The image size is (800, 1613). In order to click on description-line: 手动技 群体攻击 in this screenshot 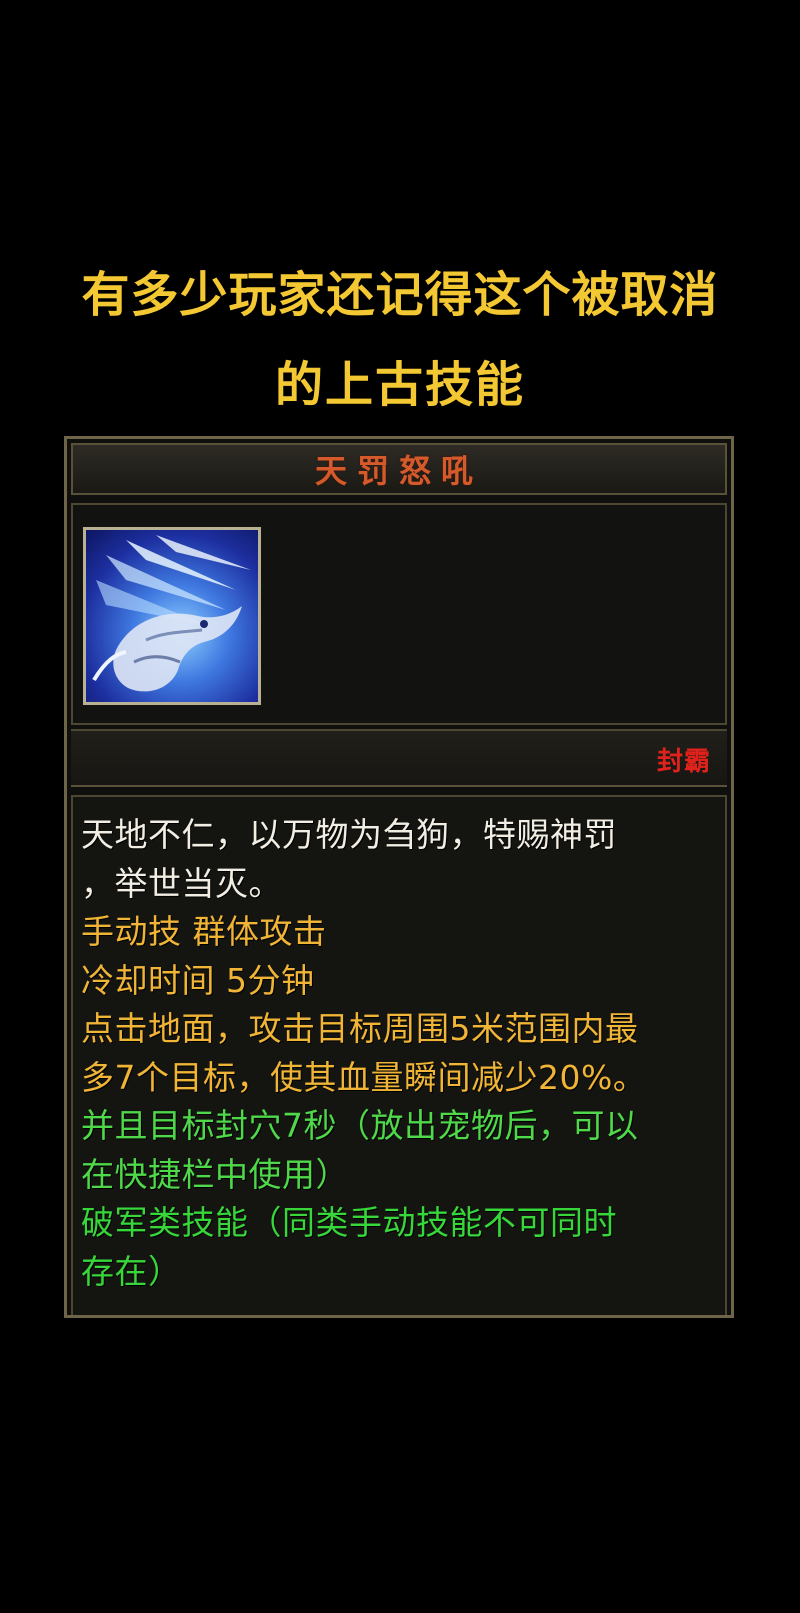, I will do `click(204, 931)`.